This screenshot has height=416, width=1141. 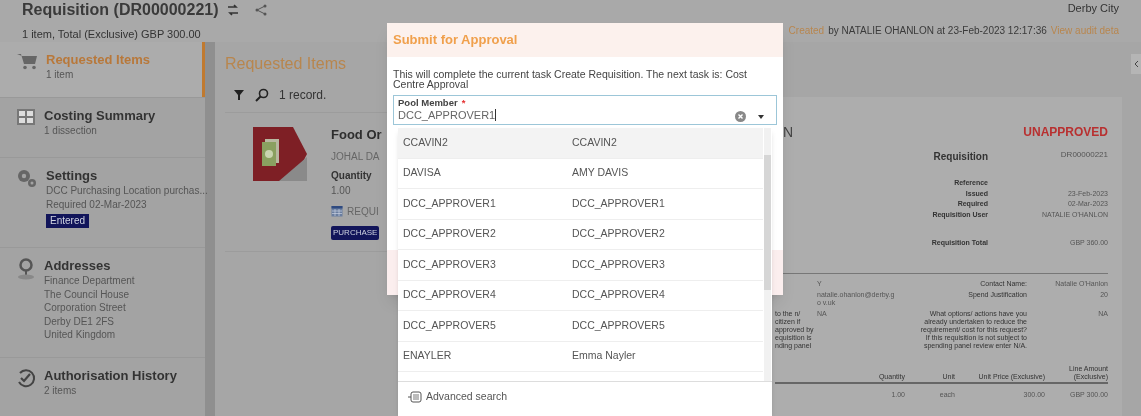 I want to click on swap-icon, so click(x=232, y=9).